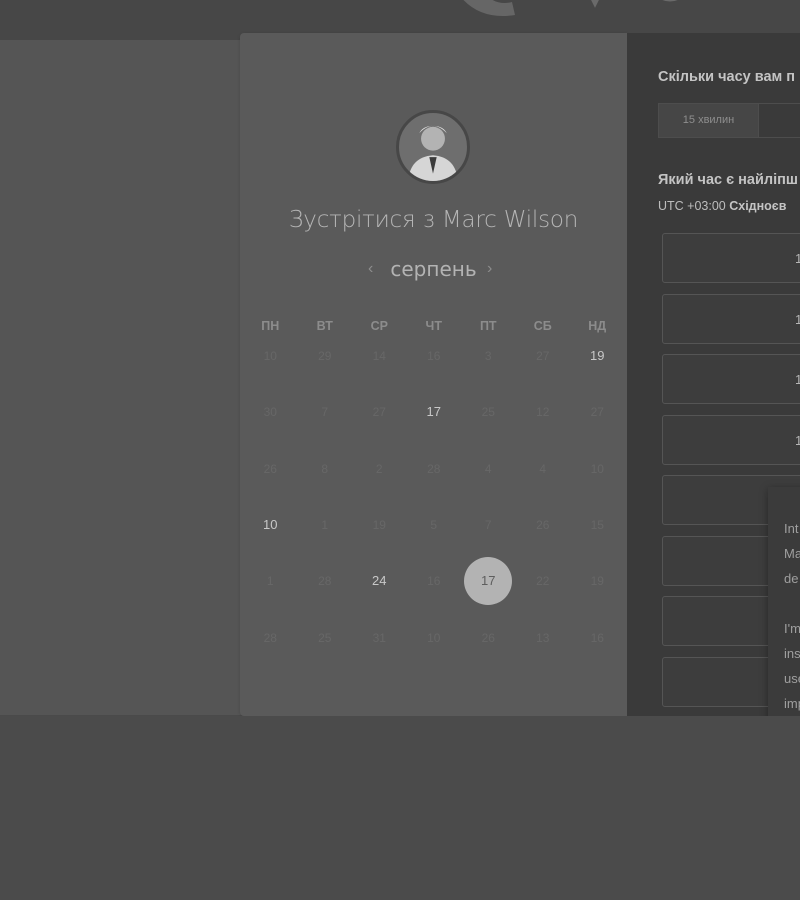  What do you see at coordinates (543, 637) in the screenshot?
I see `calendar-day: 13` at bounding box center [543, 637].